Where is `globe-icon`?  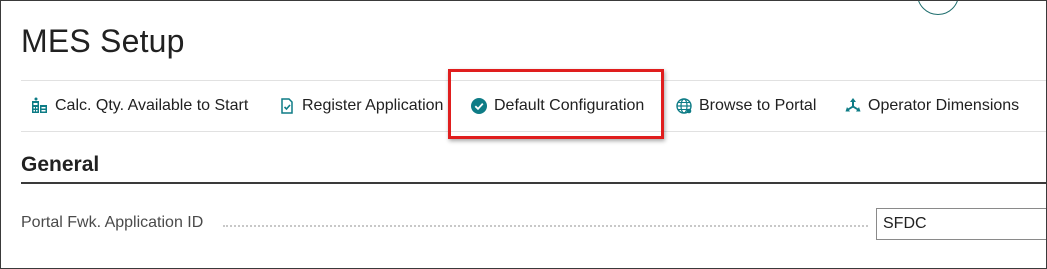 globe-icon is located at coordinates (684, 106).